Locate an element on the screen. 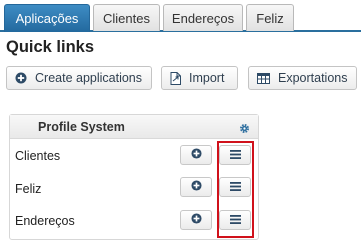 The width and height of the screenshot is (361, 244). add-clientes-button is located at coordinates (196, 155).